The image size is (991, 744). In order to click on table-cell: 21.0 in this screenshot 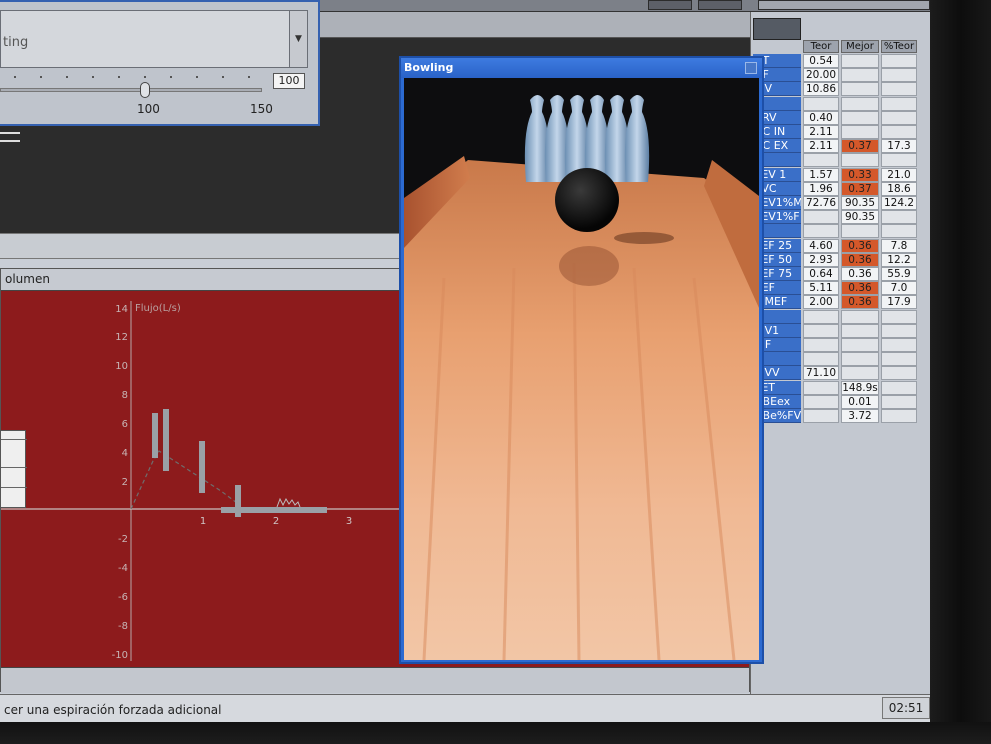, I will do `click(899, 174)`.